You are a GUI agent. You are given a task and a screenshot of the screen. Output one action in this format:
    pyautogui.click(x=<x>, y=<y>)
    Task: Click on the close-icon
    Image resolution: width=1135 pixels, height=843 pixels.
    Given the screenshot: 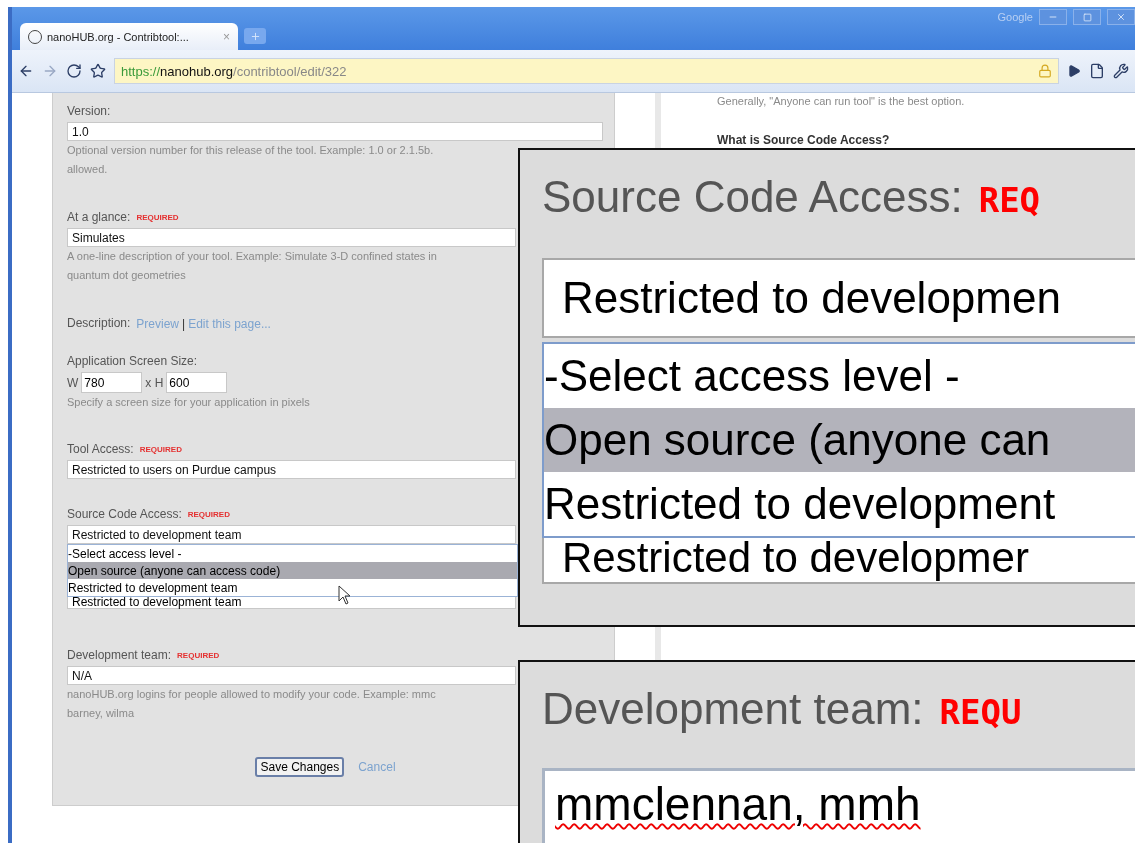 What is the action you would take?
    pyautogui.click(x=1121, y=17)
    